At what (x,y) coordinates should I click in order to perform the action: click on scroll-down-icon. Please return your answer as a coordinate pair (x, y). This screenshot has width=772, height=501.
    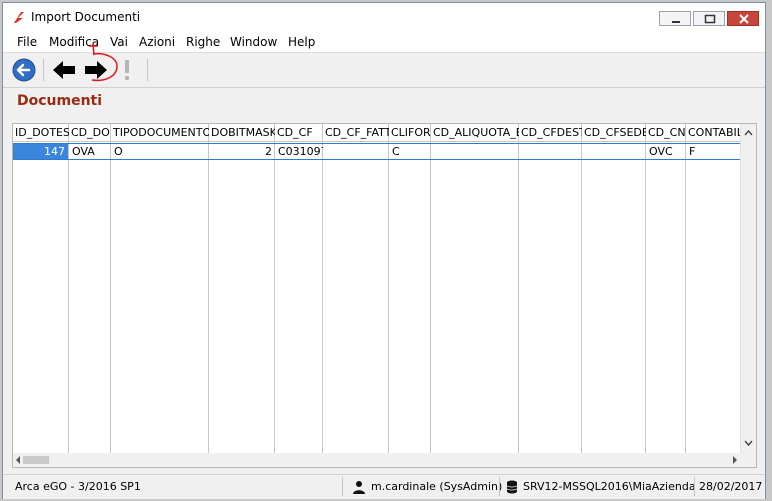
    Looking at the image, I should click on (748, 443).